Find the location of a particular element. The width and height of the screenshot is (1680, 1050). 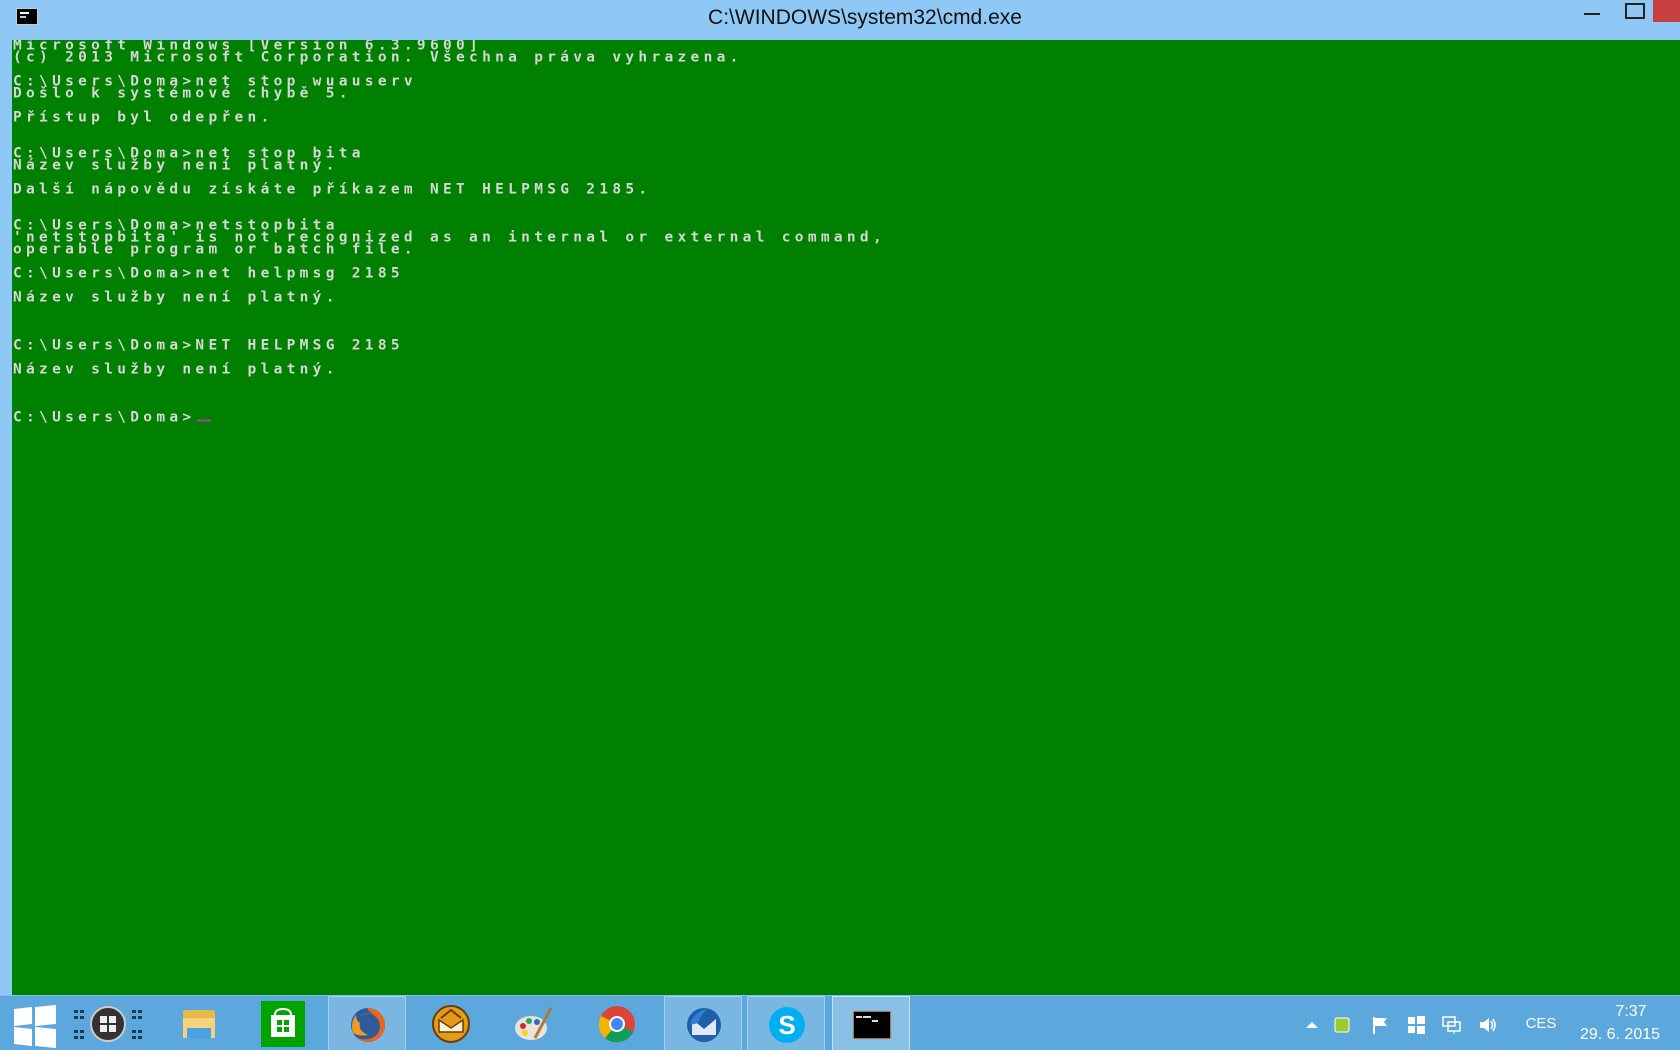

input-language-indicator: CES is located at coordinates (1541, 1023).